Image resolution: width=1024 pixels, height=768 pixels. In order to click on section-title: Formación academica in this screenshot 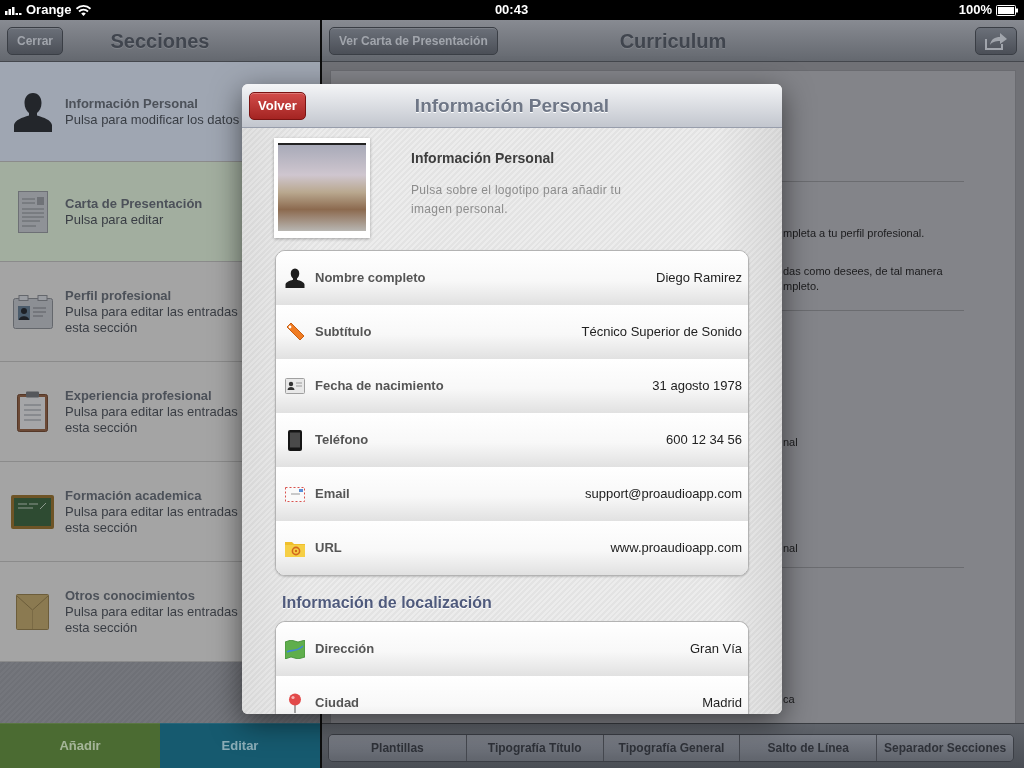, I will do `click(133, 495)`.